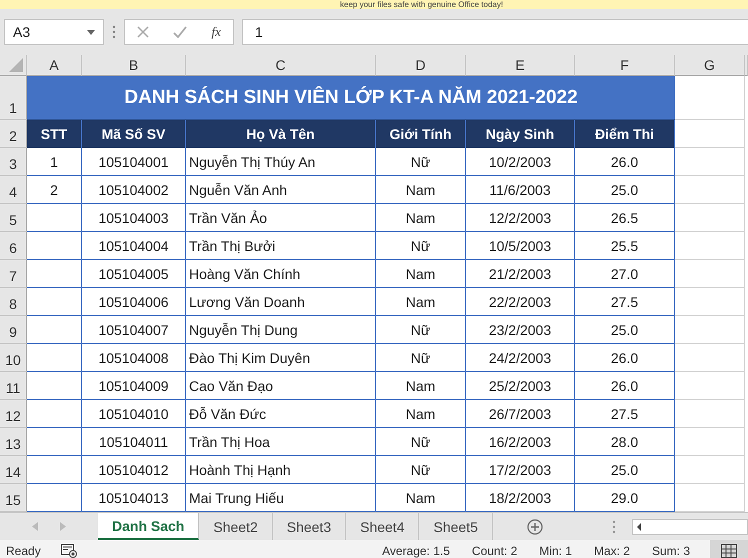 The width and height of the screenshot is (748, 558). I want to click on previous-sheet-icon, so click(35, 526).